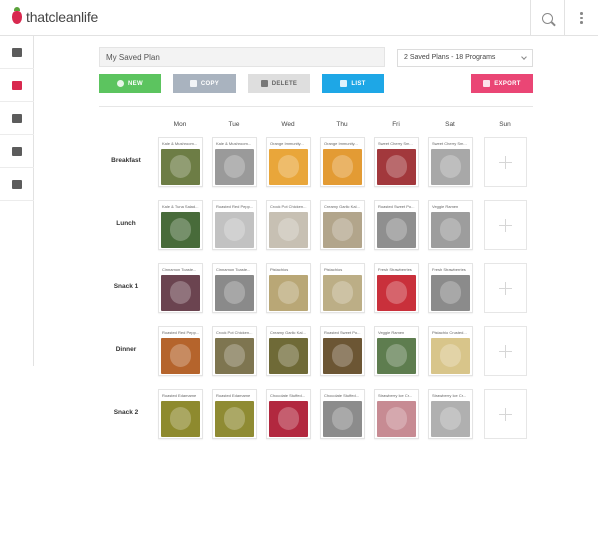 This screenshot has height=533, width=598. I want to click on document-icon, so click(344, 83).